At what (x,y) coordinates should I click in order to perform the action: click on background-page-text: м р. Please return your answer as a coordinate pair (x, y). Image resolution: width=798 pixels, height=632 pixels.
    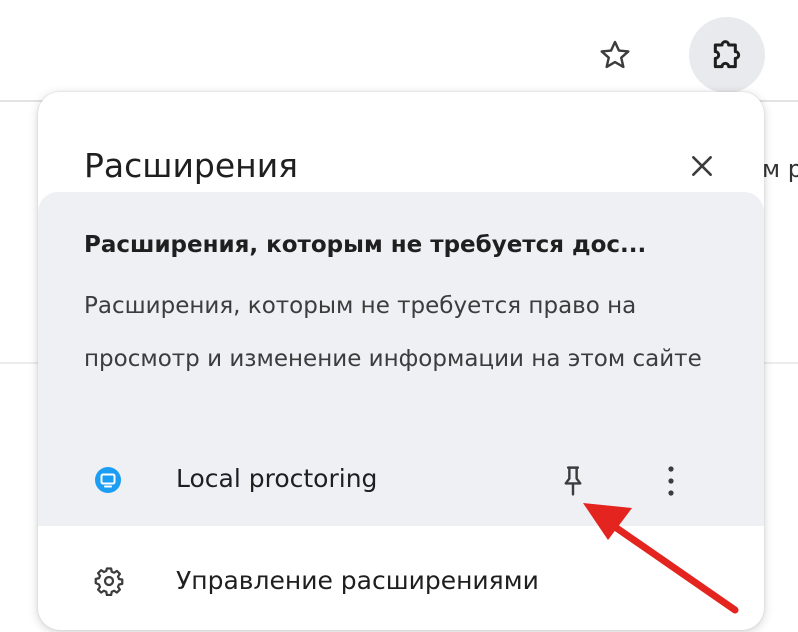
    Looking at the image, I should click on (780, 169).